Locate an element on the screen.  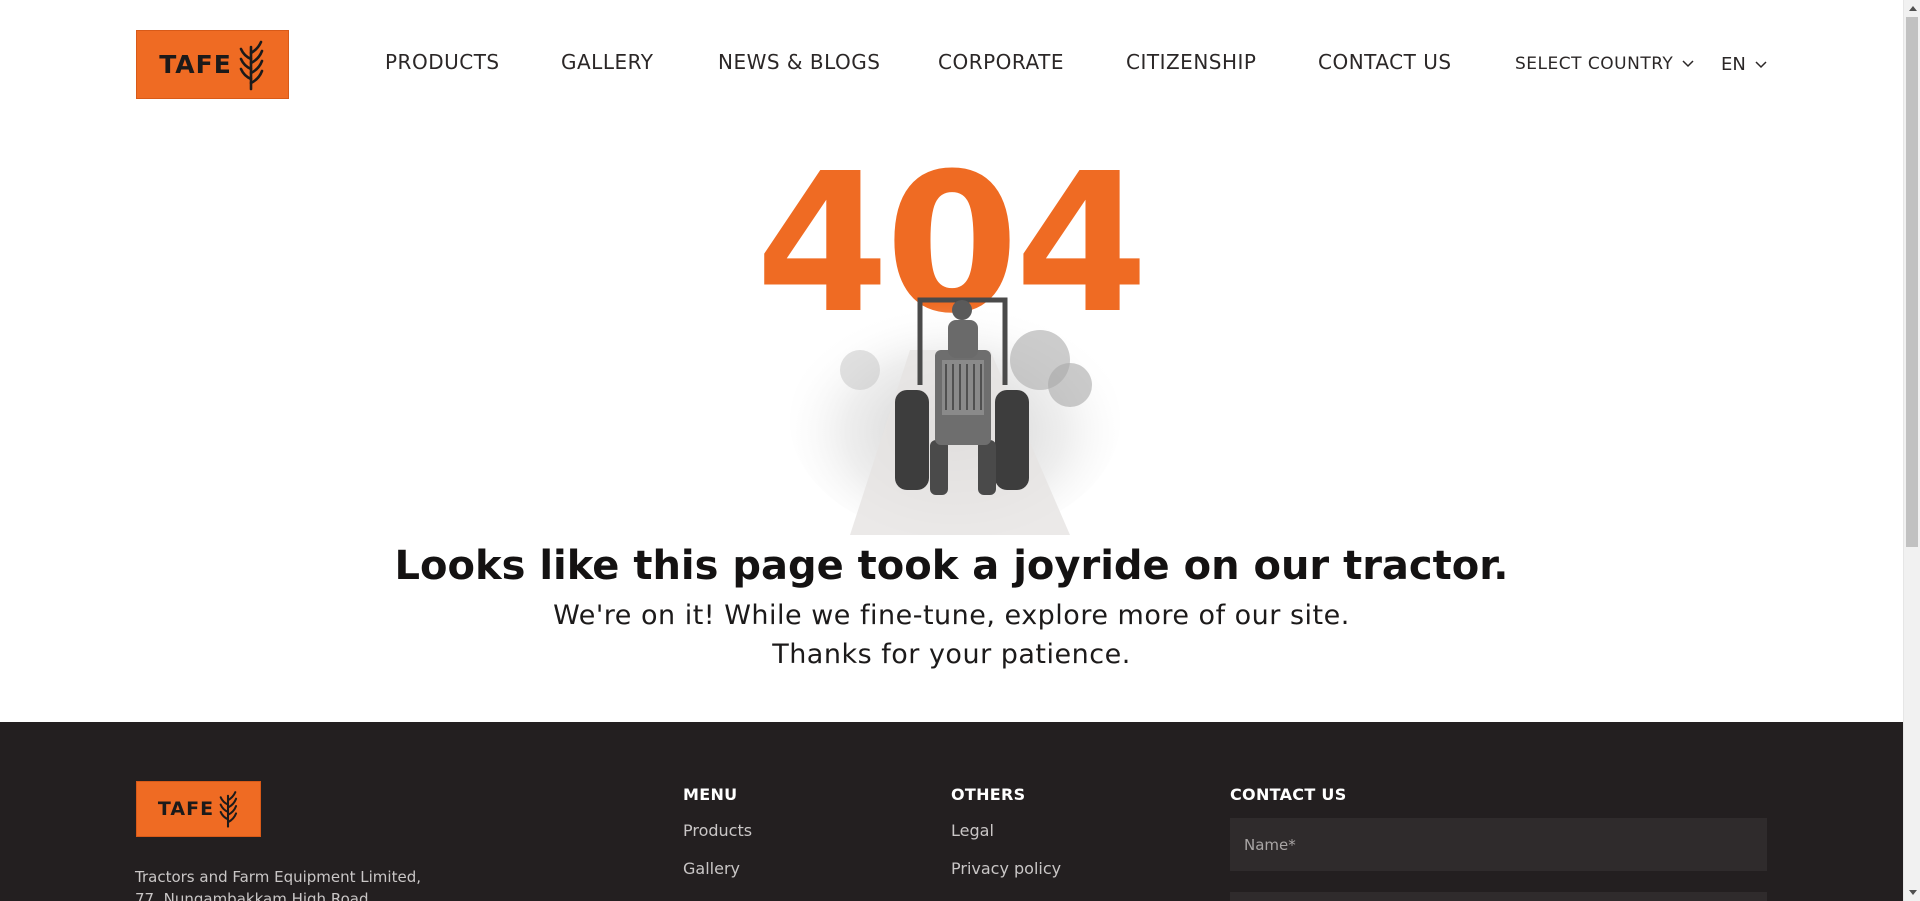
footer-tafe-logo: TAFE is located at coordinates (198, 809).